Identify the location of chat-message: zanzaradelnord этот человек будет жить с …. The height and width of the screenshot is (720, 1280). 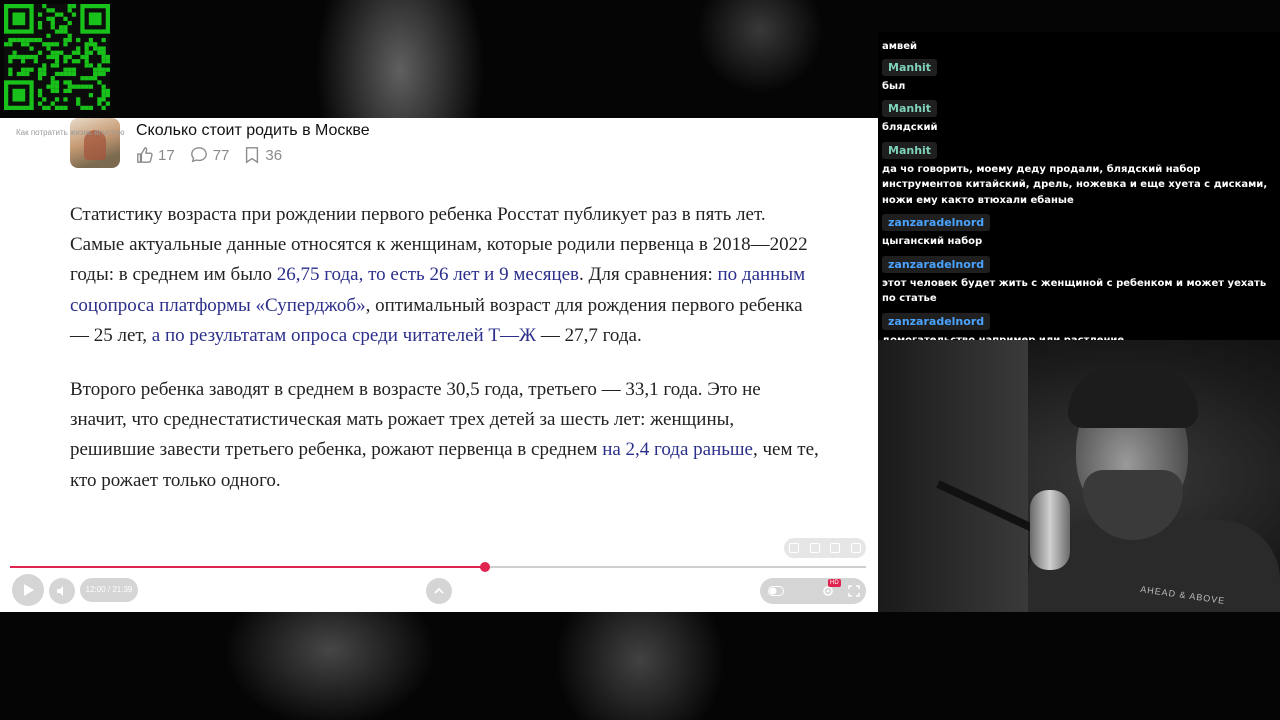
(1080, 281).